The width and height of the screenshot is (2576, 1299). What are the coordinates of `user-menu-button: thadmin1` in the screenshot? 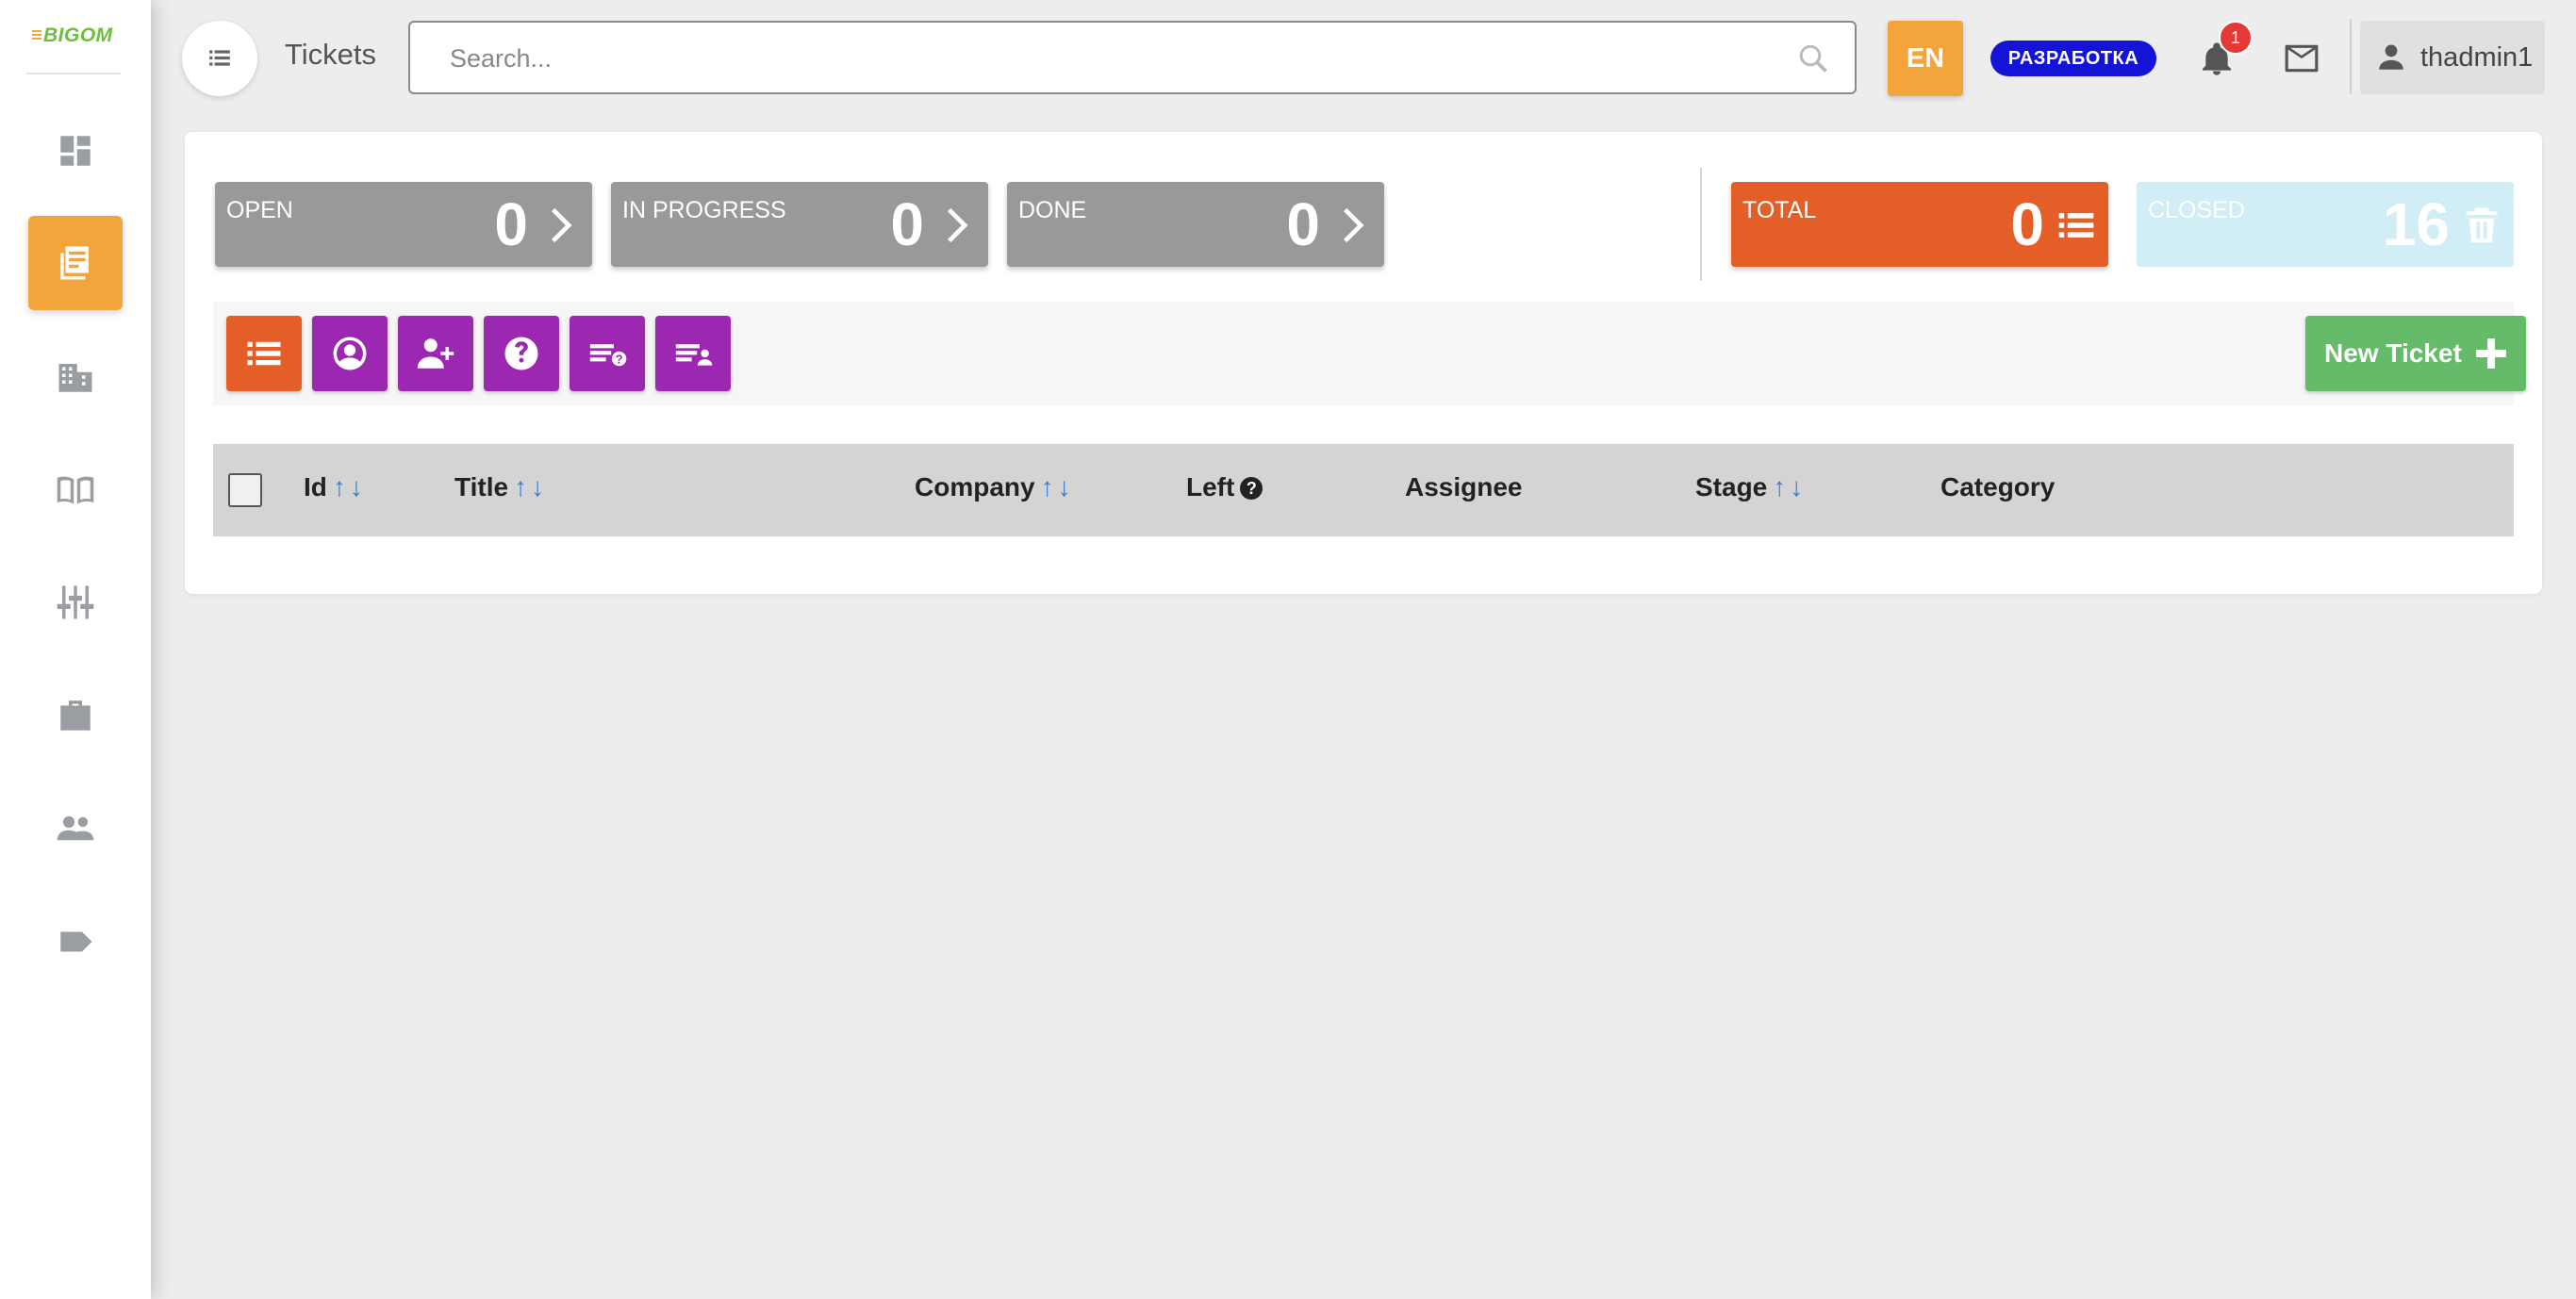 It's located at (2452, 57).